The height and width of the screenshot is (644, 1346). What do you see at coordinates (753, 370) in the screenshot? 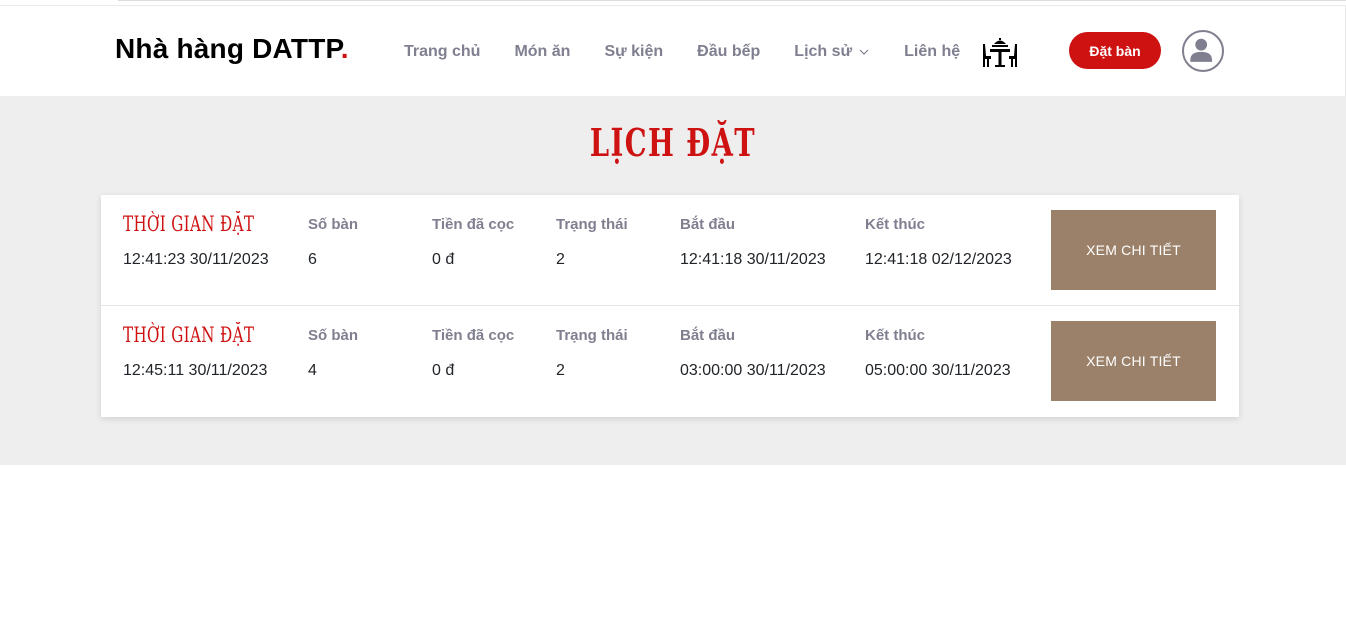
I see `start-value: 03:00:00 30/11/2023` at bounding box center [753, 370].